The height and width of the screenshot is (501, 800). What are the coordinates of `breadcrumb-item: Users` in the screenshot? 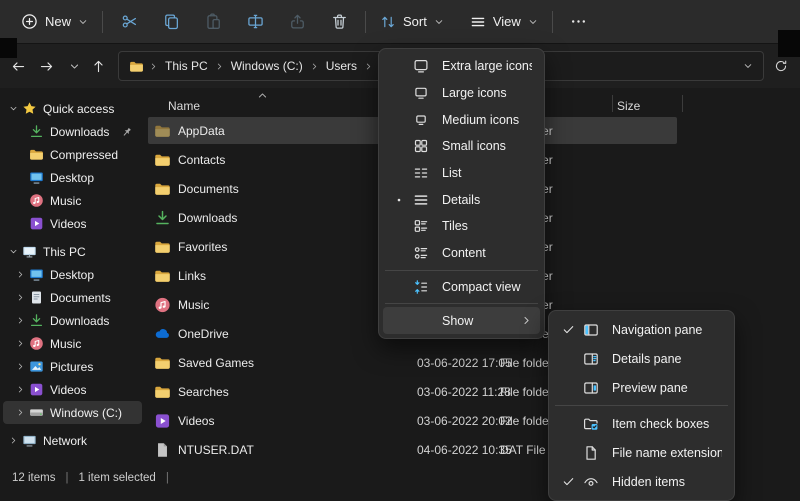 It's located at (341, 66).